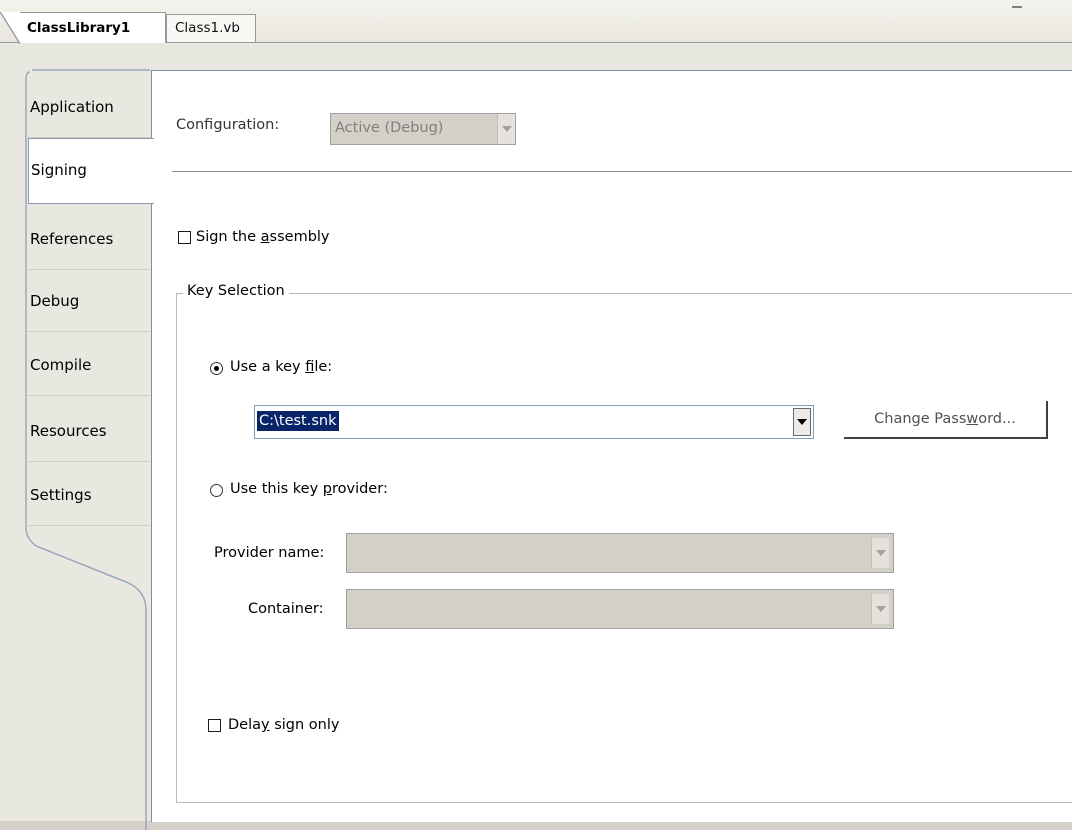 This screenshot has height=830, width=1072. What do you see at coordinates (1017, 7) in the screenshot?
I see `tab-overflow-mark` at bounding box center [1017, 7].